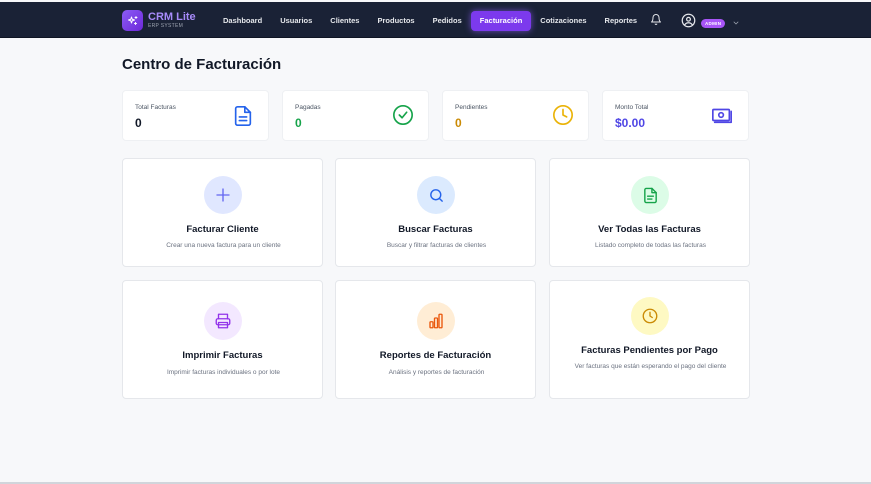 Image resolution: width=871 pixels, height=484 pixels. Describe the element at coordinates (195, 115) in the screenshot. I see `stat-card-total-facturas: Total Facturas 0` at that location.